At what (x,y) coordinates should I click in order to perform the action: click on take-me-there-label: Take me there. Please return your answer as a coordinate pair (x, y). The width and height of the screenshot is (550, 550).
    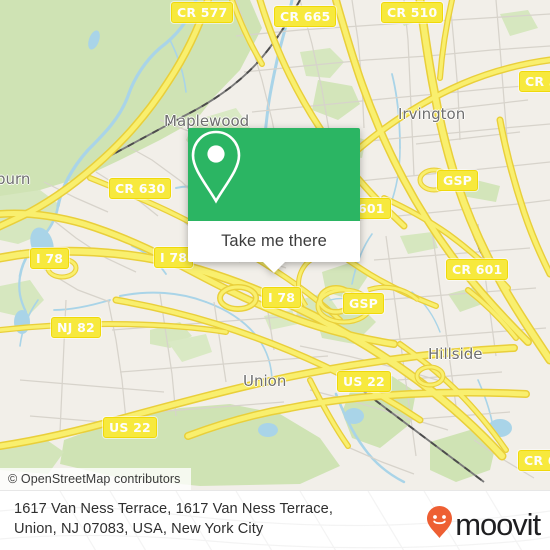
    Looking at the image, I should click on (274, 241).